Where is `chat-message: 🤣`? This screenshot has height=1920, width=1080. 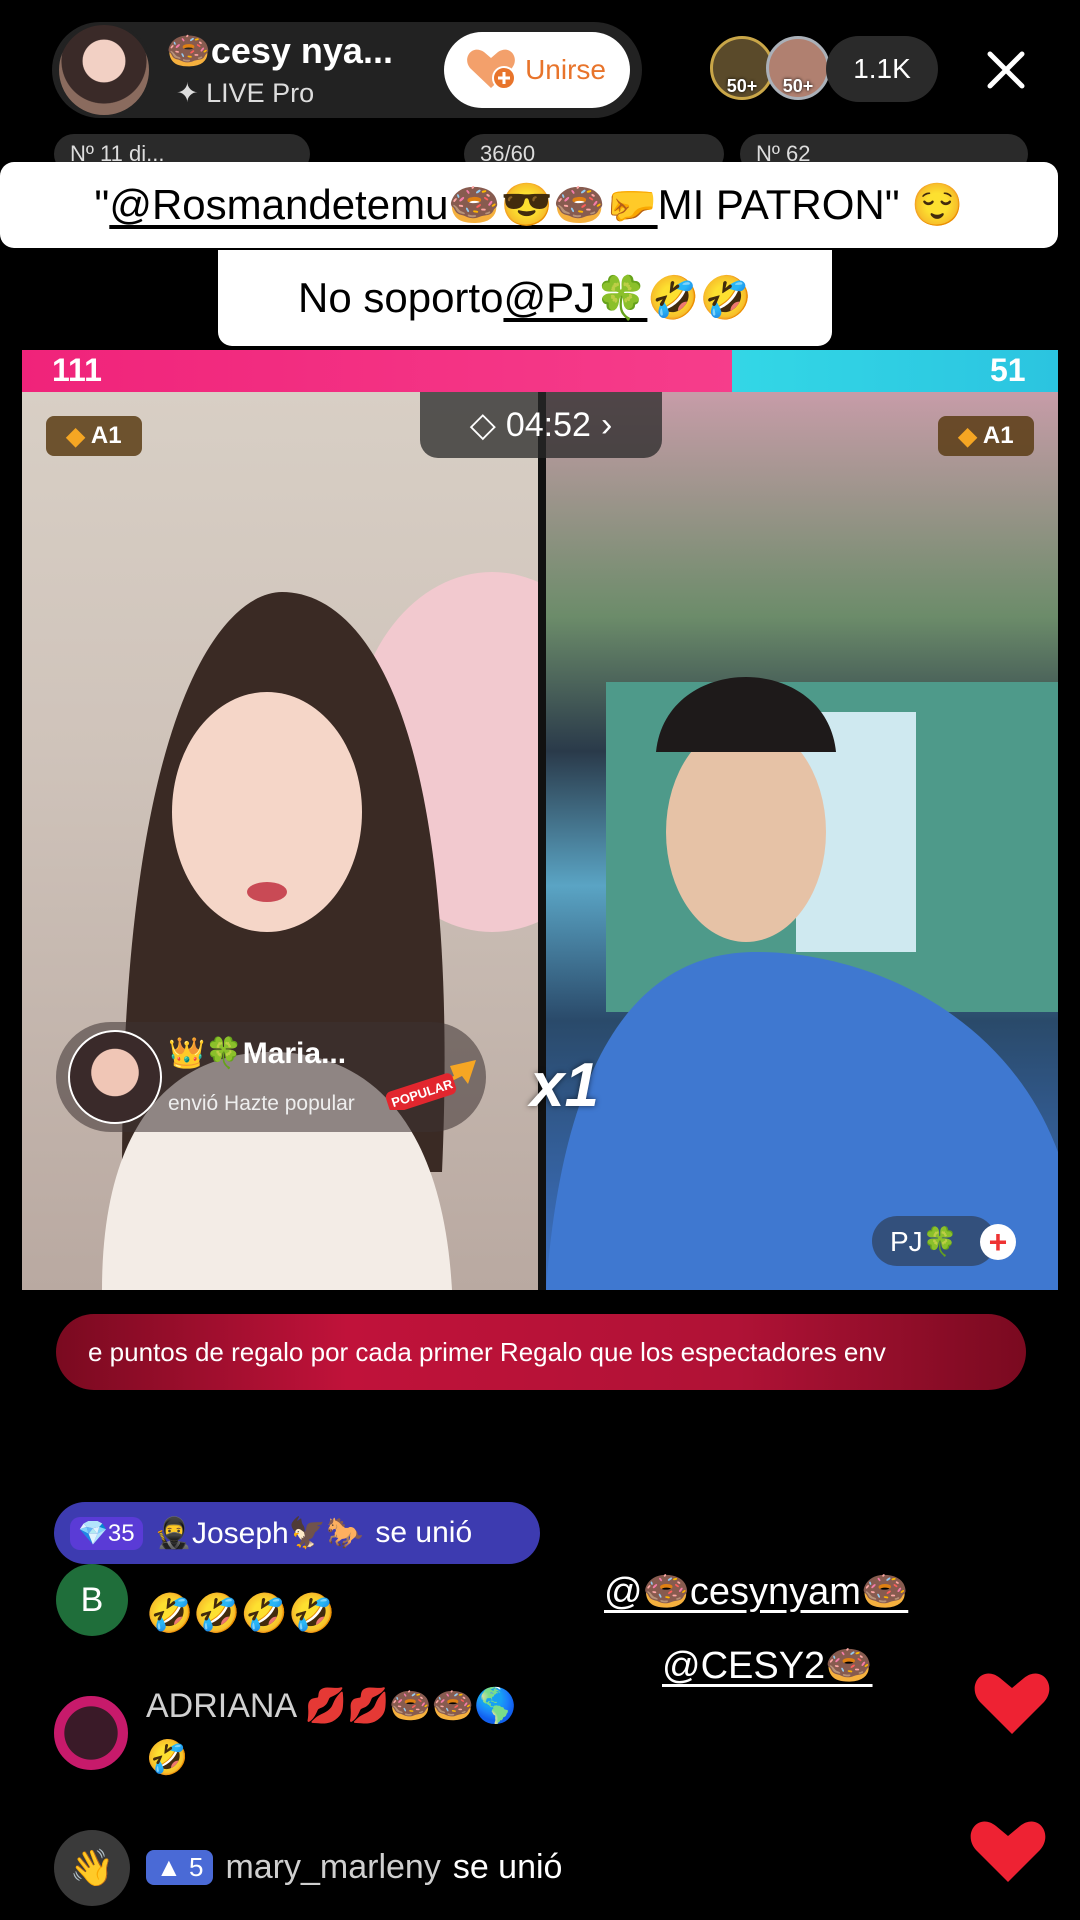
chat-message: 🤣 is located at coordinates (167, 1758).